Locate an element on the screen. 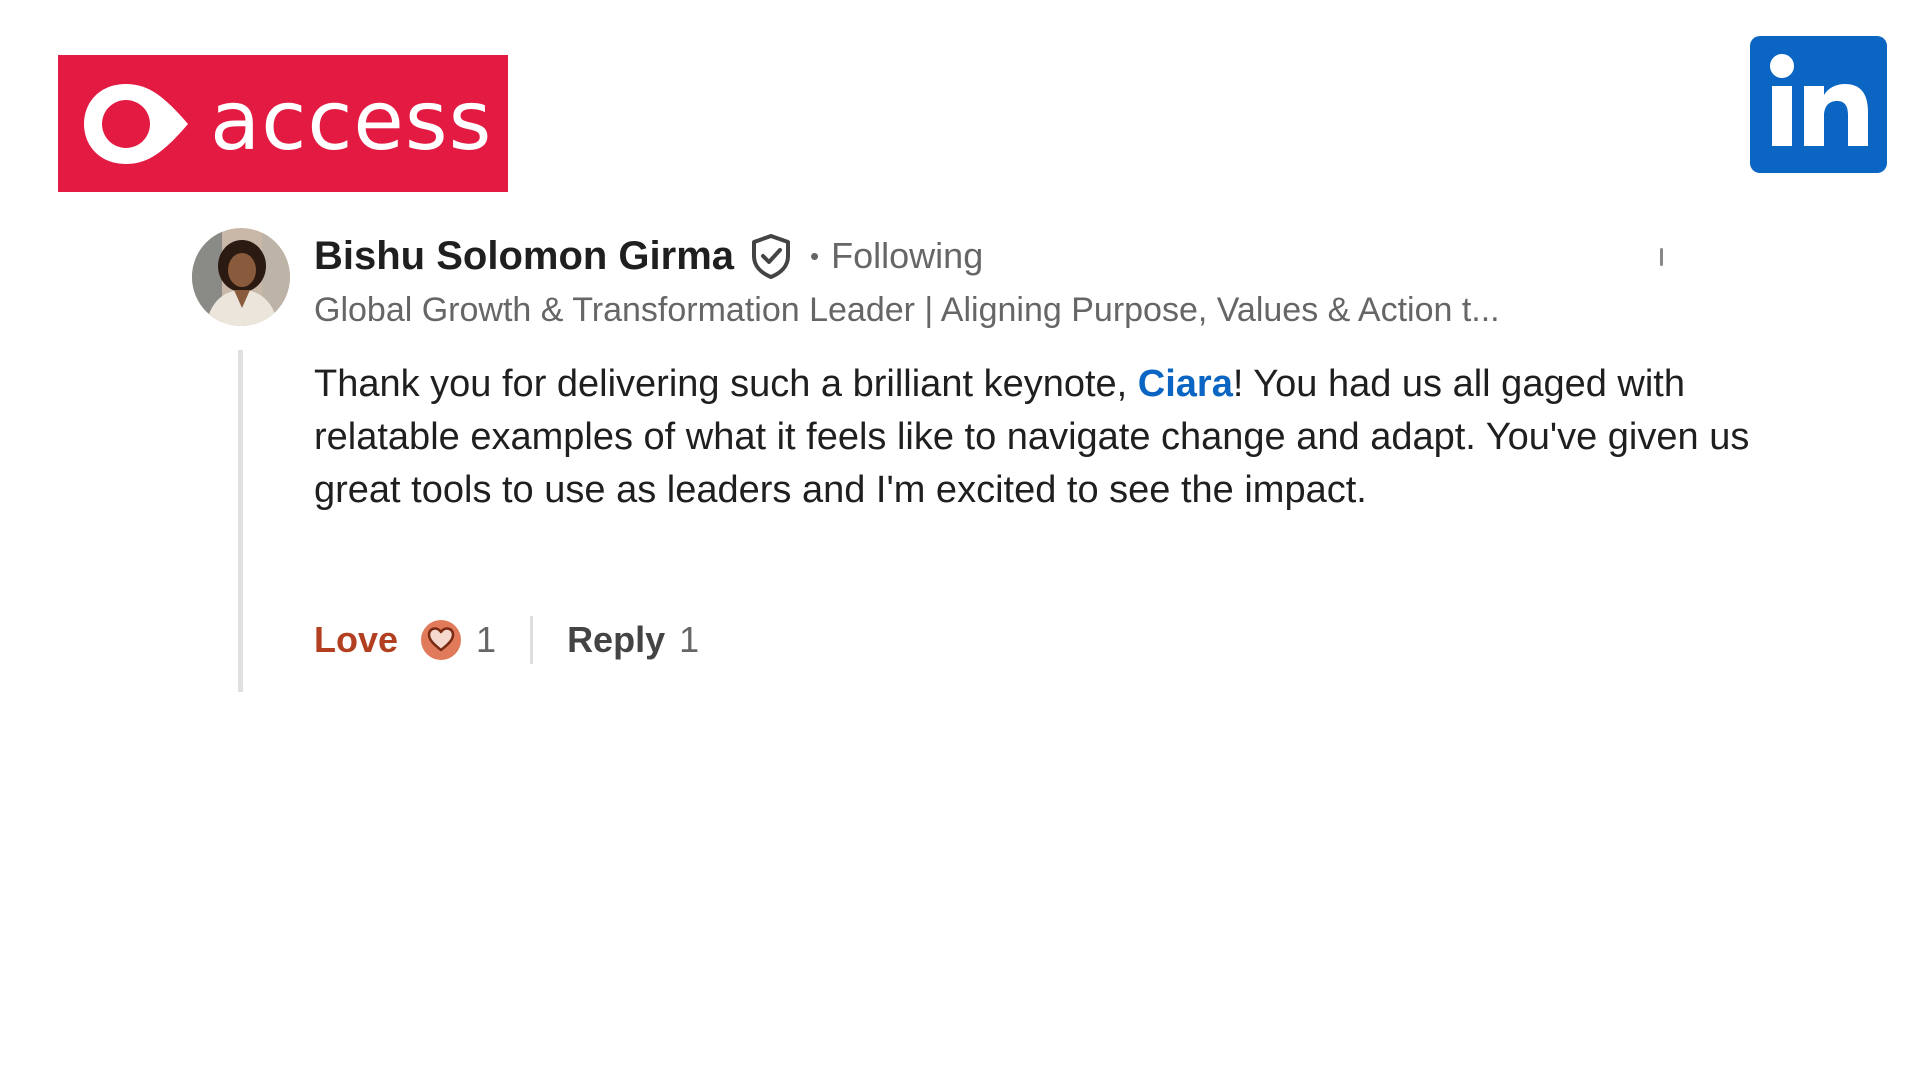 The image size is (1920, 1080). comment-thread-line is located at coordinates (240, 521).